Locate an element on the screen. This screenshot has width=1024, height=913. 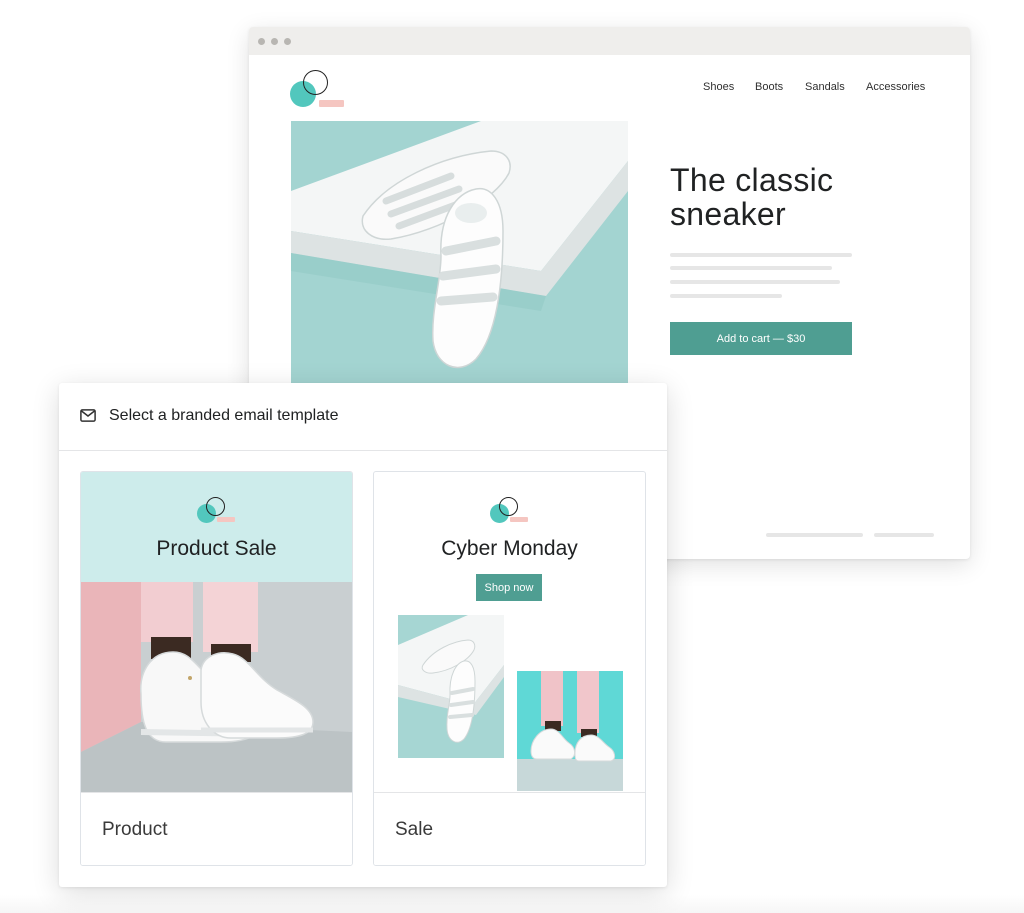
template-card-footer: Product is located at coordinates (216, 828).